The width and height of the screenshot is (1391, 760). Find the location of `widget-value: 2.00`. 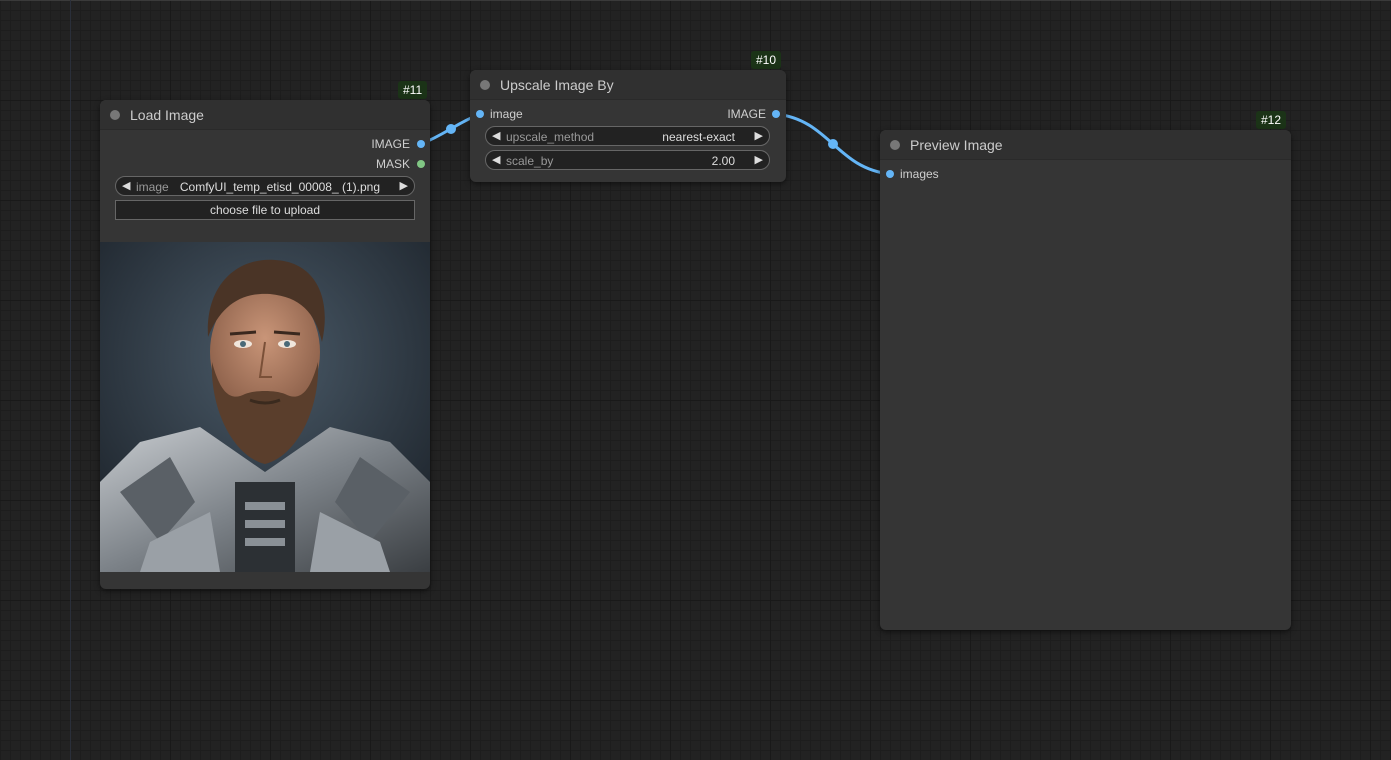

widget-value: 2.00 is located at coordinates (723, 161).